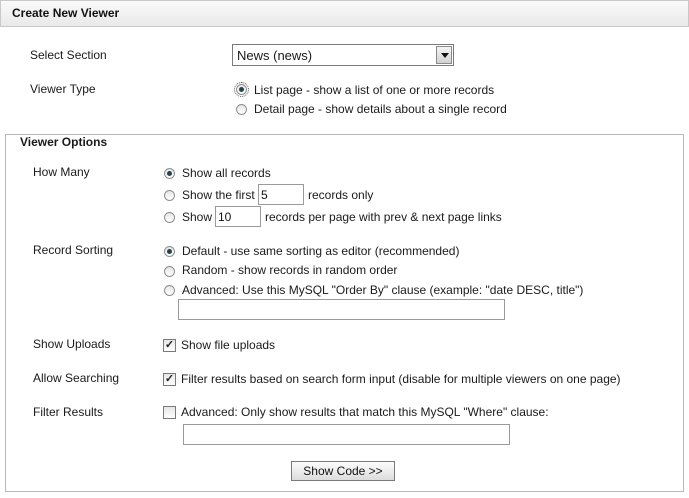 The height and width of the screenshot is (498, 689). Describe the element at coordinates (66, 13) in the screenshot. I see `panel-title: Create New Viewer` at that location.